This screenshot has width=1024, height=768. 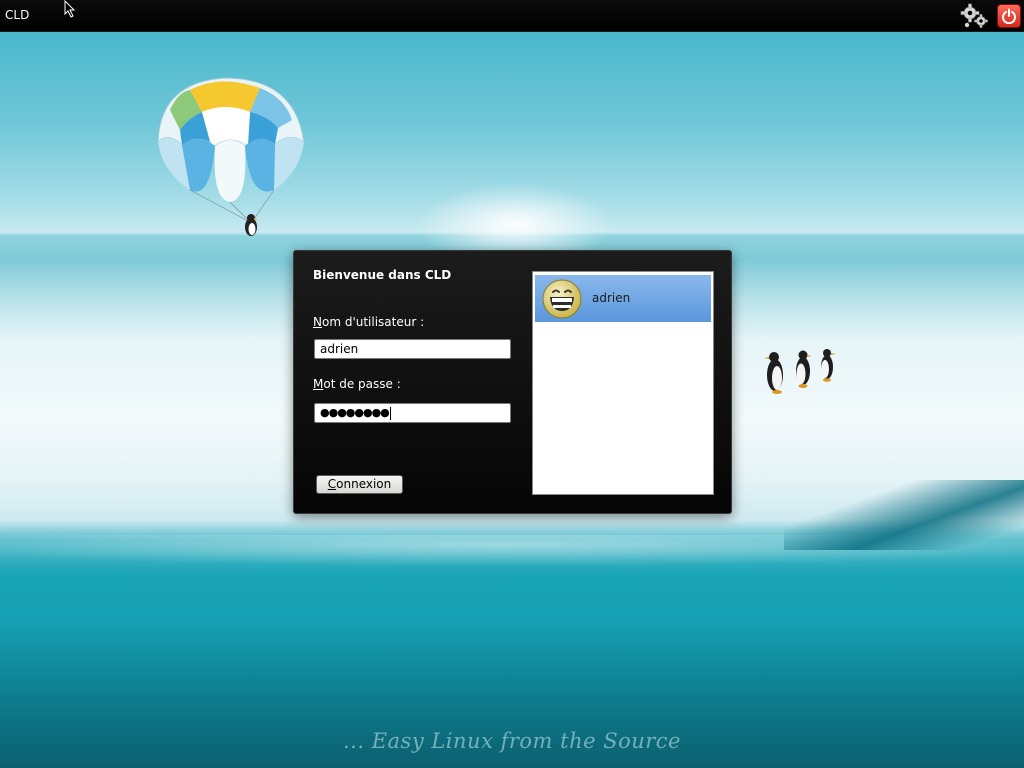 I want to click on username-field: adrien, so click(x=412, y=349).